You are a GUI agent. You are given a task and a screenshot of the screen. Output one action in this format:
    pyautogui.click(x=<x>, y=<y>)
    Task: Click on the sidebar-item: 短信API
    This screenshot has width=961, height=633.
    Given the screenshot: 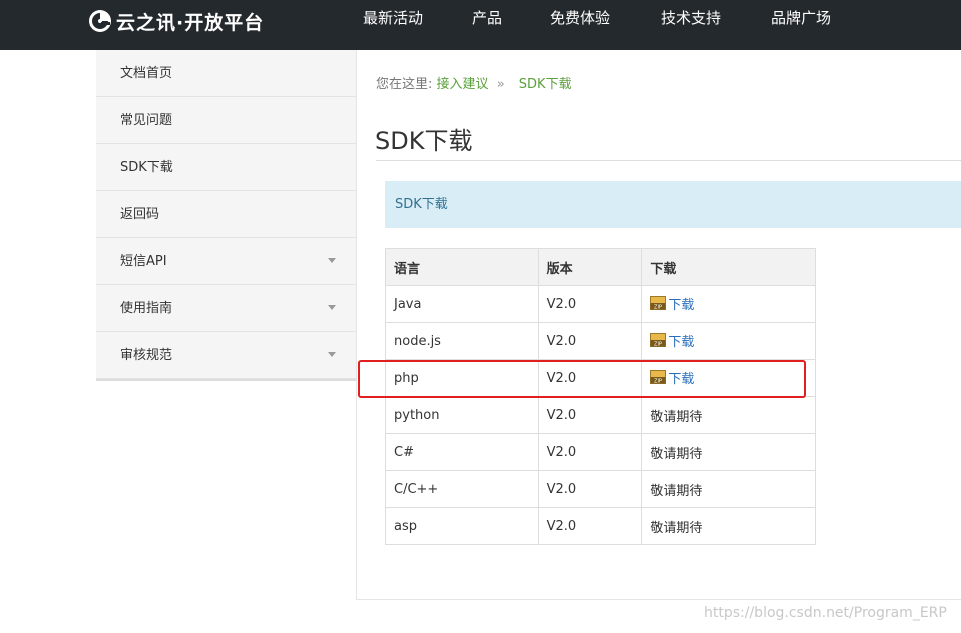 What is the action you would take?
    pyautogui.click(x=226, y=261)
    